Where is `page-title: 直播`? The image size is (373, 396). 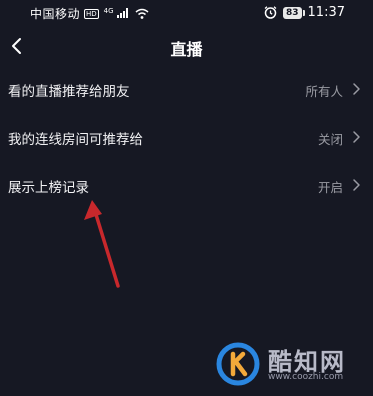
page-title: 直播 is located at coordinates (186, 49).